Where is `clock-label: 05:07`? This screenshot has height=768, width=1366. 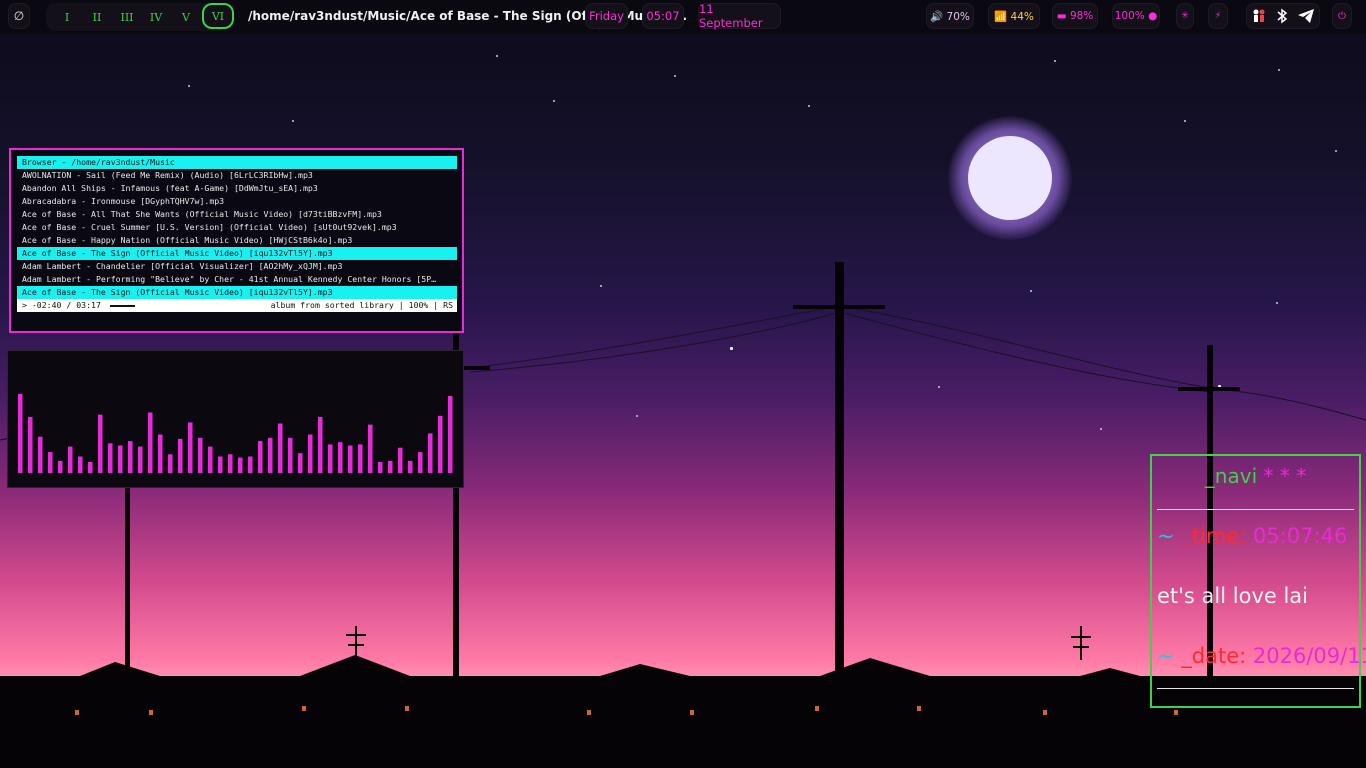
clock-label: 05:07 is located at coordinates (663, 16).